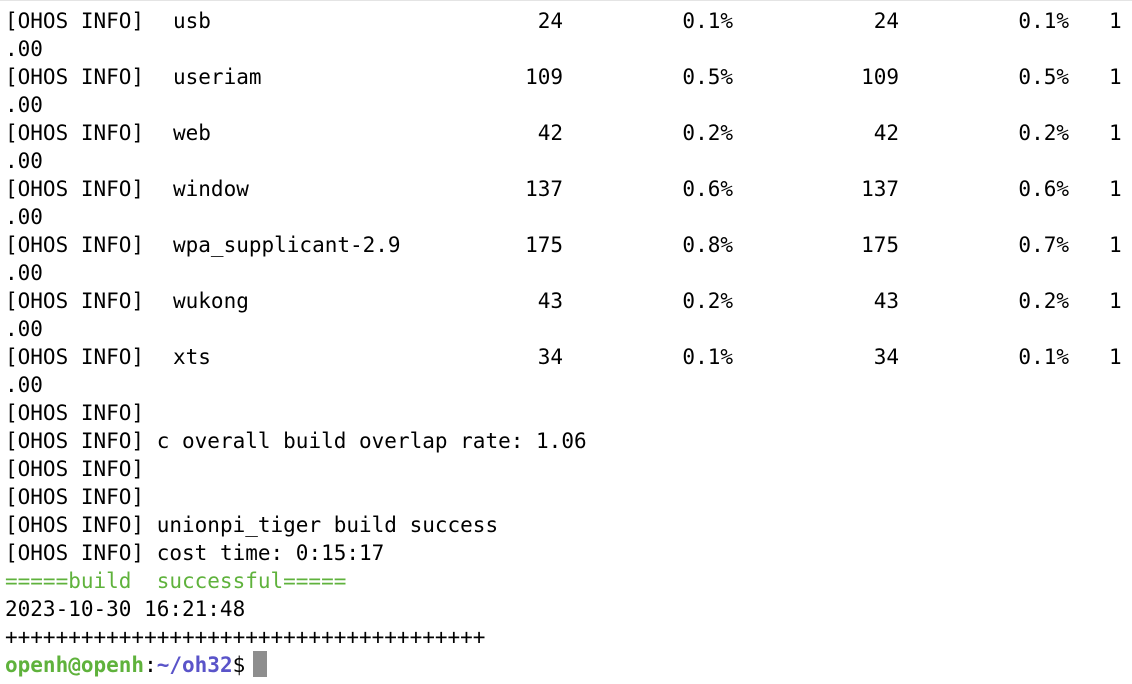 The width and height of the screenshot is (1132, 684). What do you see at coordinates (566, 189) in the screenshot?
I see `table-row: [OHOS INFO] window 137 0.6% 137 0.6% 1` at bounding box center [566, 189].